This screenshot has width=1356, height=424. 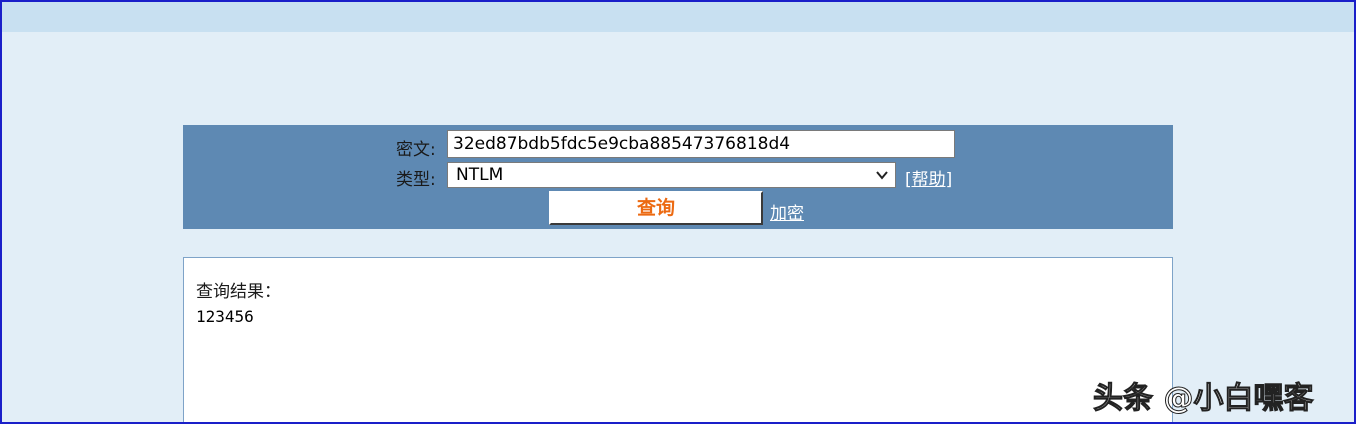 I want to click on chevron-down-icon, so click(x=882, y=175).